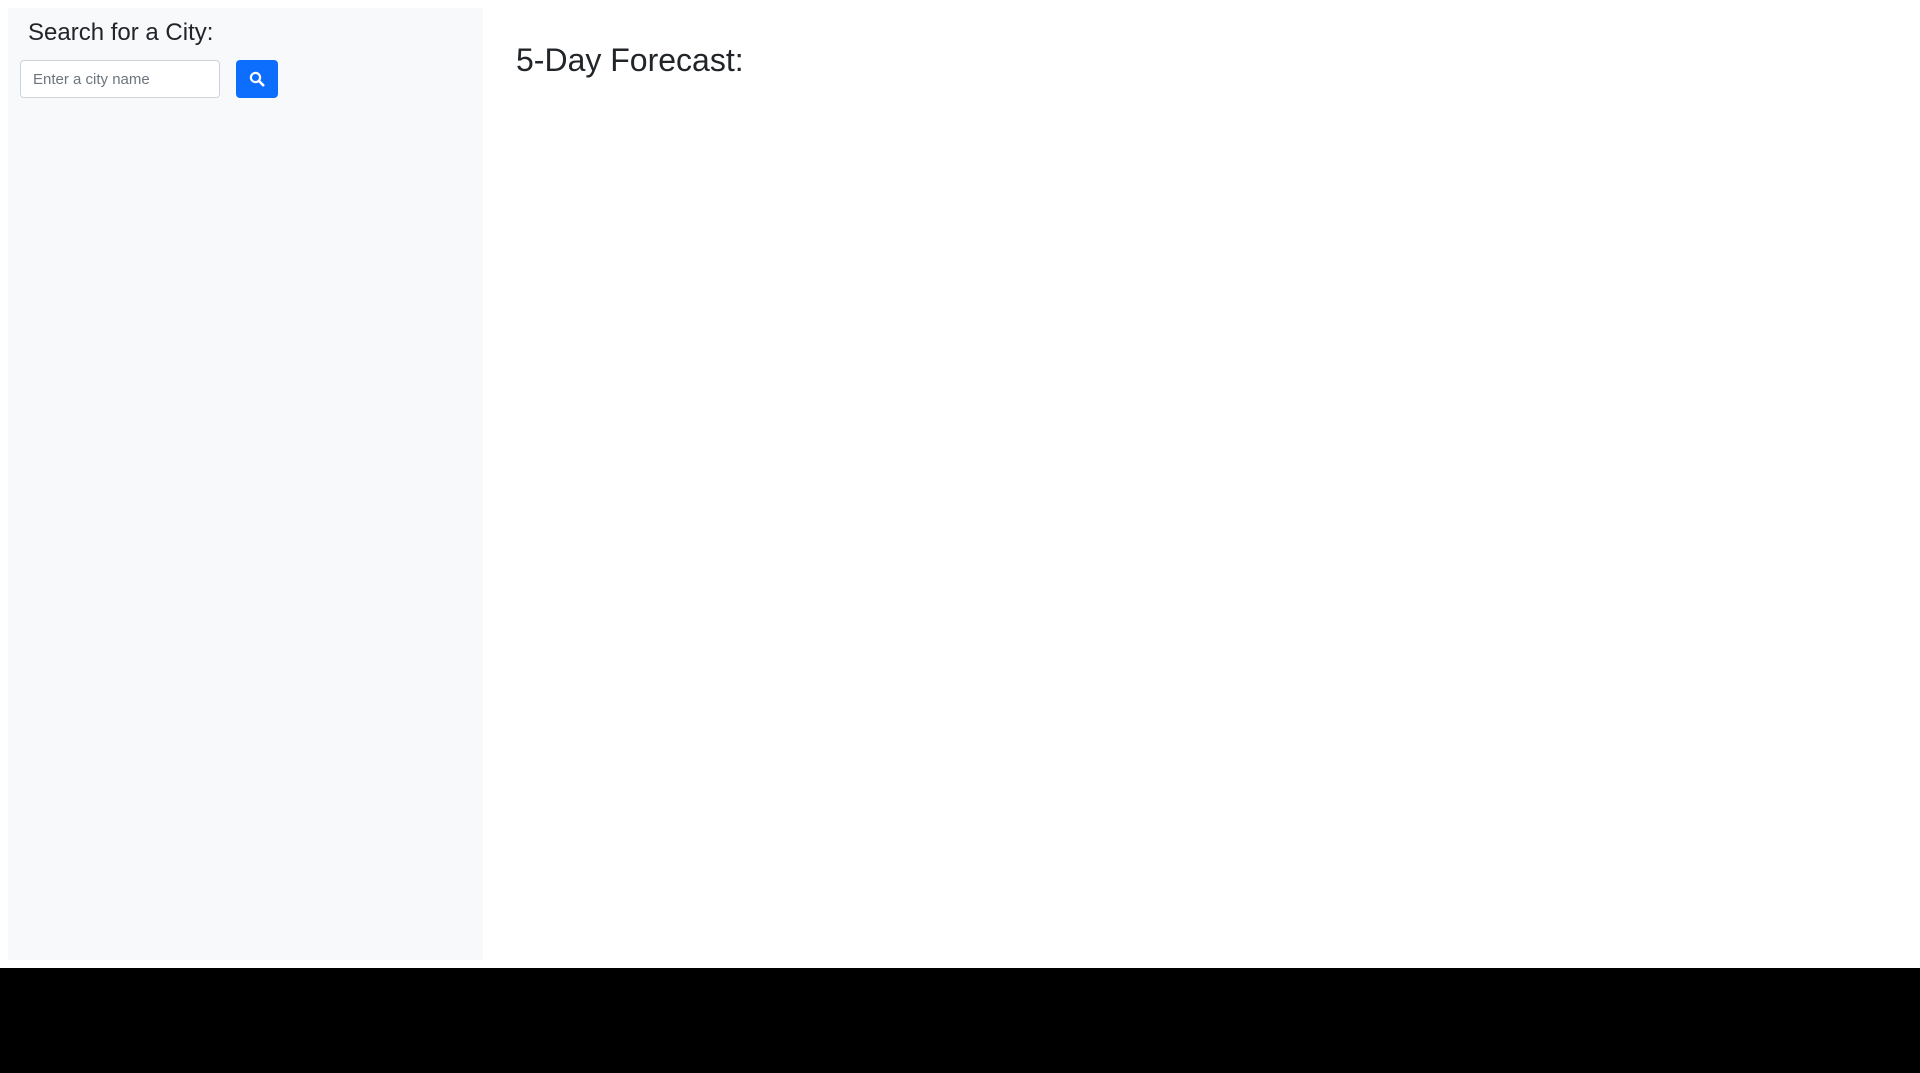  What do you see at coordinates (960, 1020) in the screenshot?
I see `bottom-black-bar` at bounding box center [960, 1020].